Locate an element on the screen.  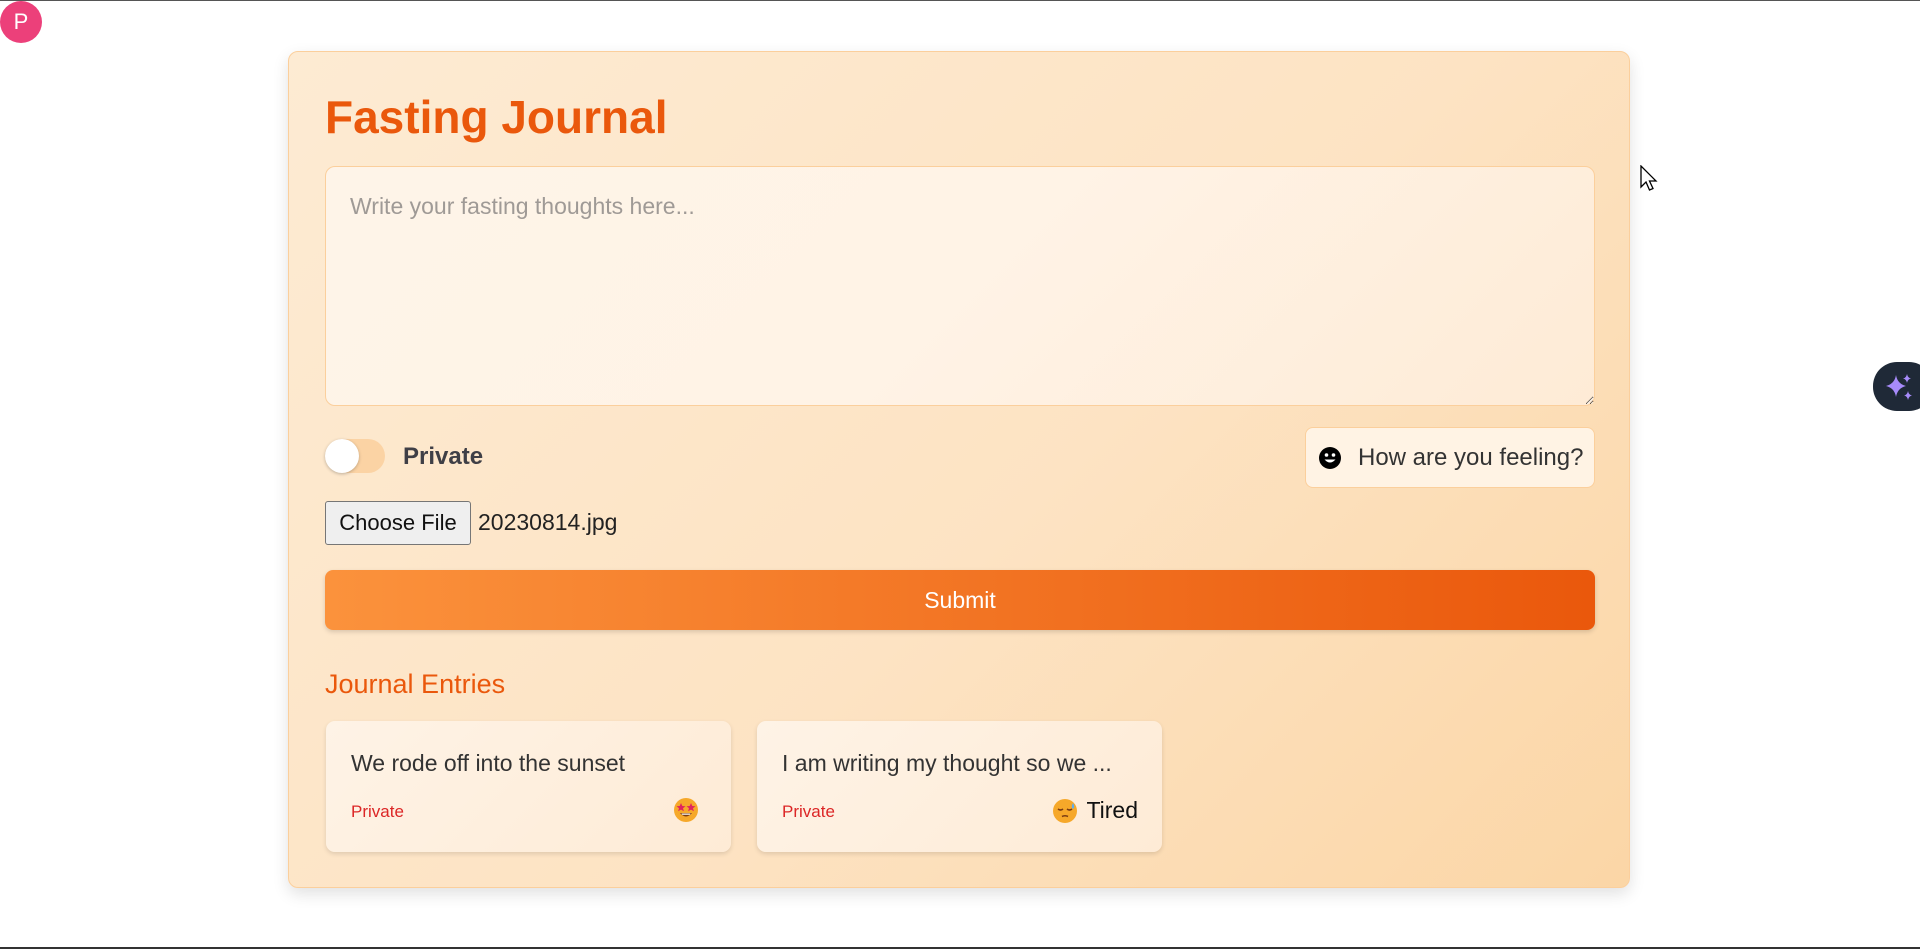
entry-mood: Tired is located at coordinates (1095, 810).